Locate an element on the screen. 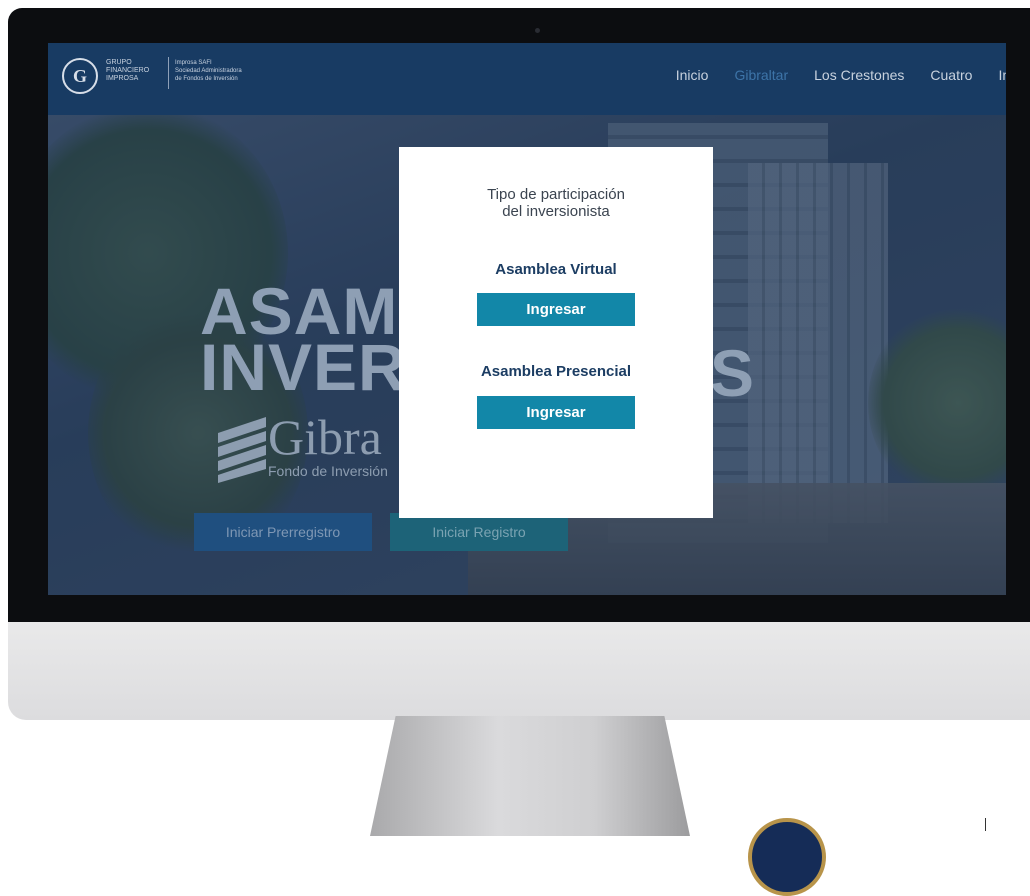 This screenshot has height=896, width=1030. nav-item-gibraltar: Gibraltar is located at coordinates (761, 75).